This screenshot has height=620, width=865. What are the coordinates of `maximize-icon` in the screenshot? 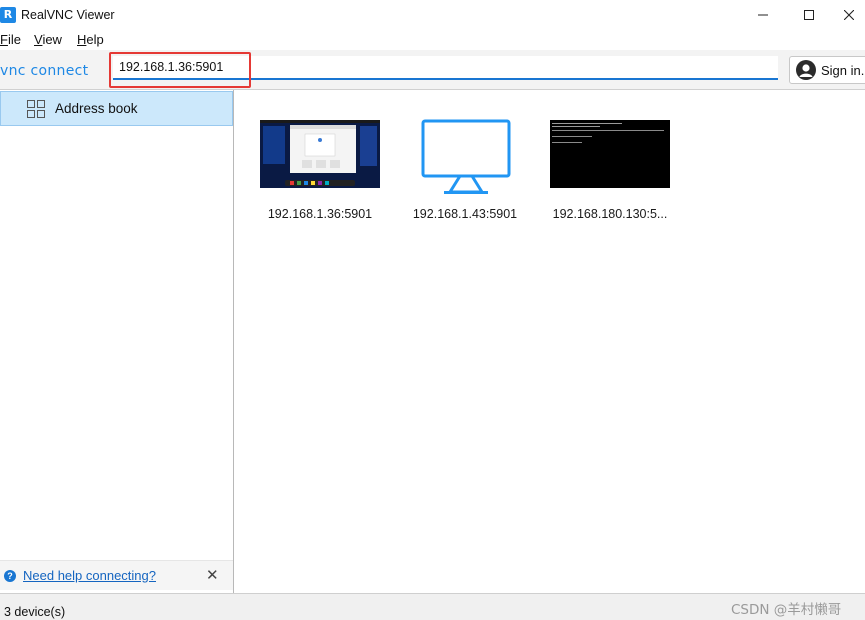 It's located at (809, 15).